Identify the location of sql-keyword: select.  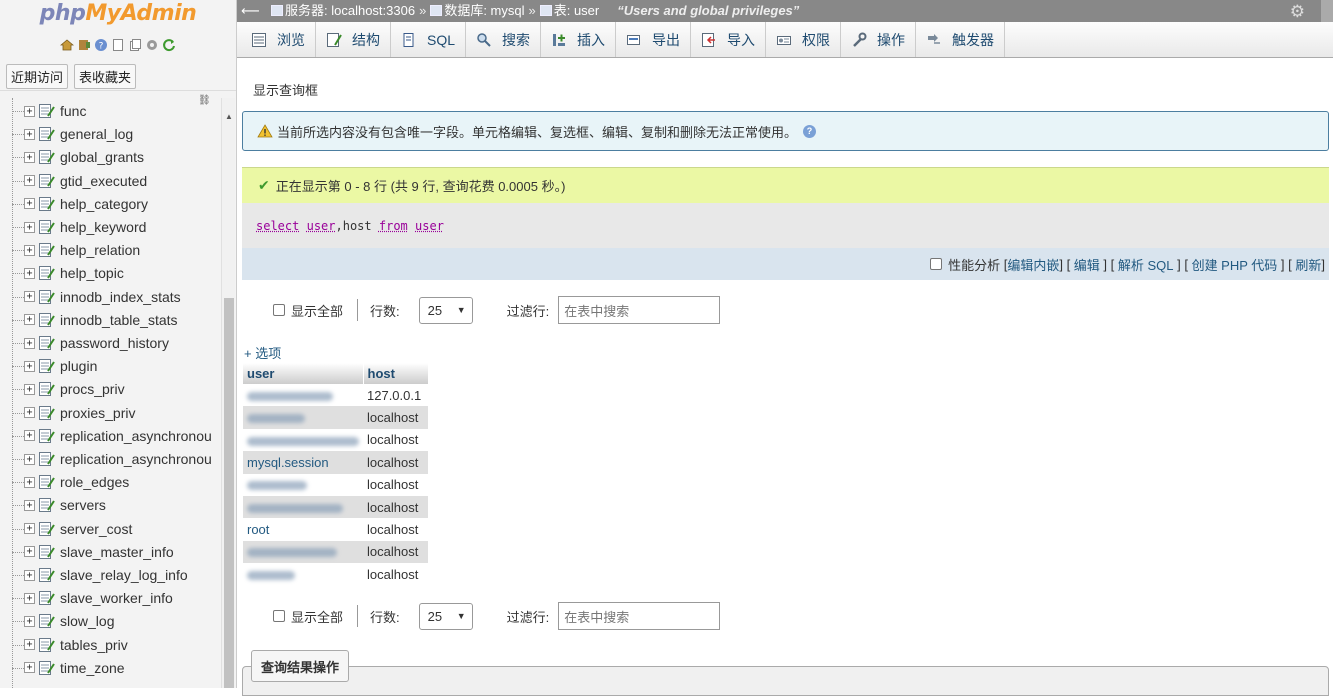
(277, 226).